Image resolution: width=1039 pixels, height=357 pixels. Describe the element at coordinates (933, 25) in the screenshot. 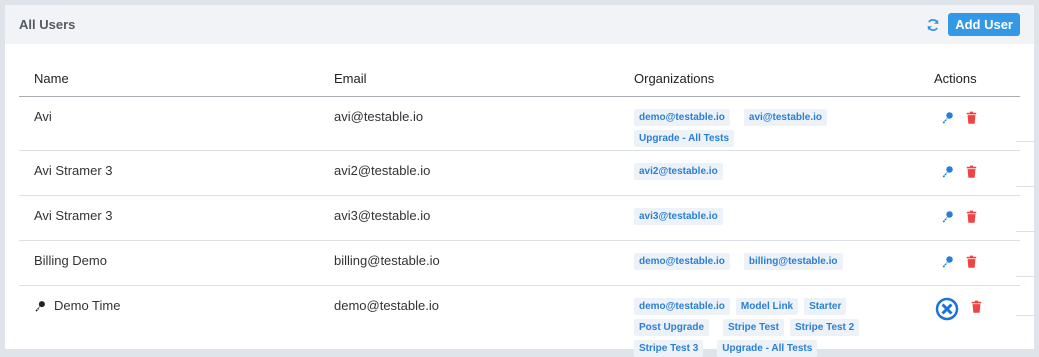

I see `refresh-icon` at that location.